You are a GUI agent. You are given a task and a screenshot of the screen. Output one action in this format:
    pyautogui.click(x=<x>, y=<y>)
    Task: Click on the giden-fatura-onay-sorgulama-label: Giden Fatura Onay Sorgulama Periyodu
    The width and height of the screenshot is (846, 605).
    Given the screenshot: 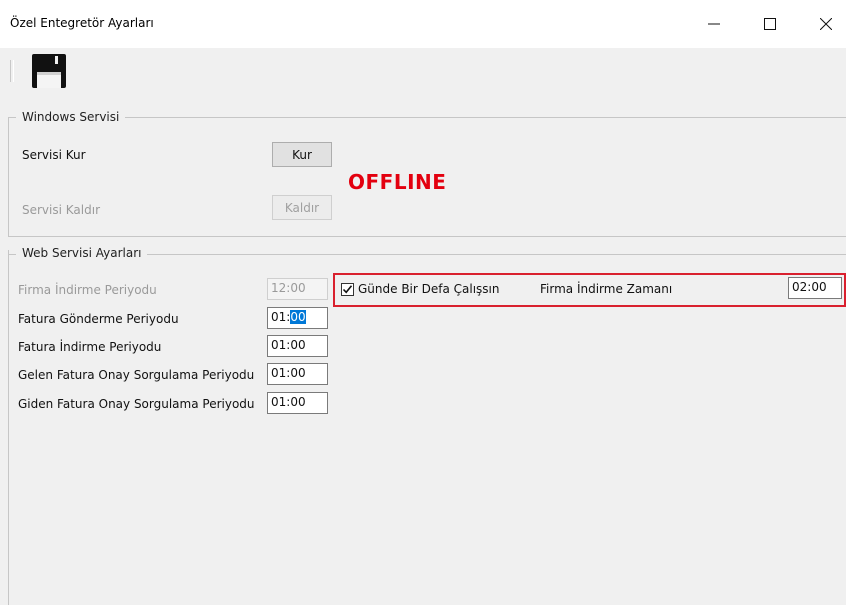 What is the action you would take?
    pyautogui.click(x=136, y=404)
    